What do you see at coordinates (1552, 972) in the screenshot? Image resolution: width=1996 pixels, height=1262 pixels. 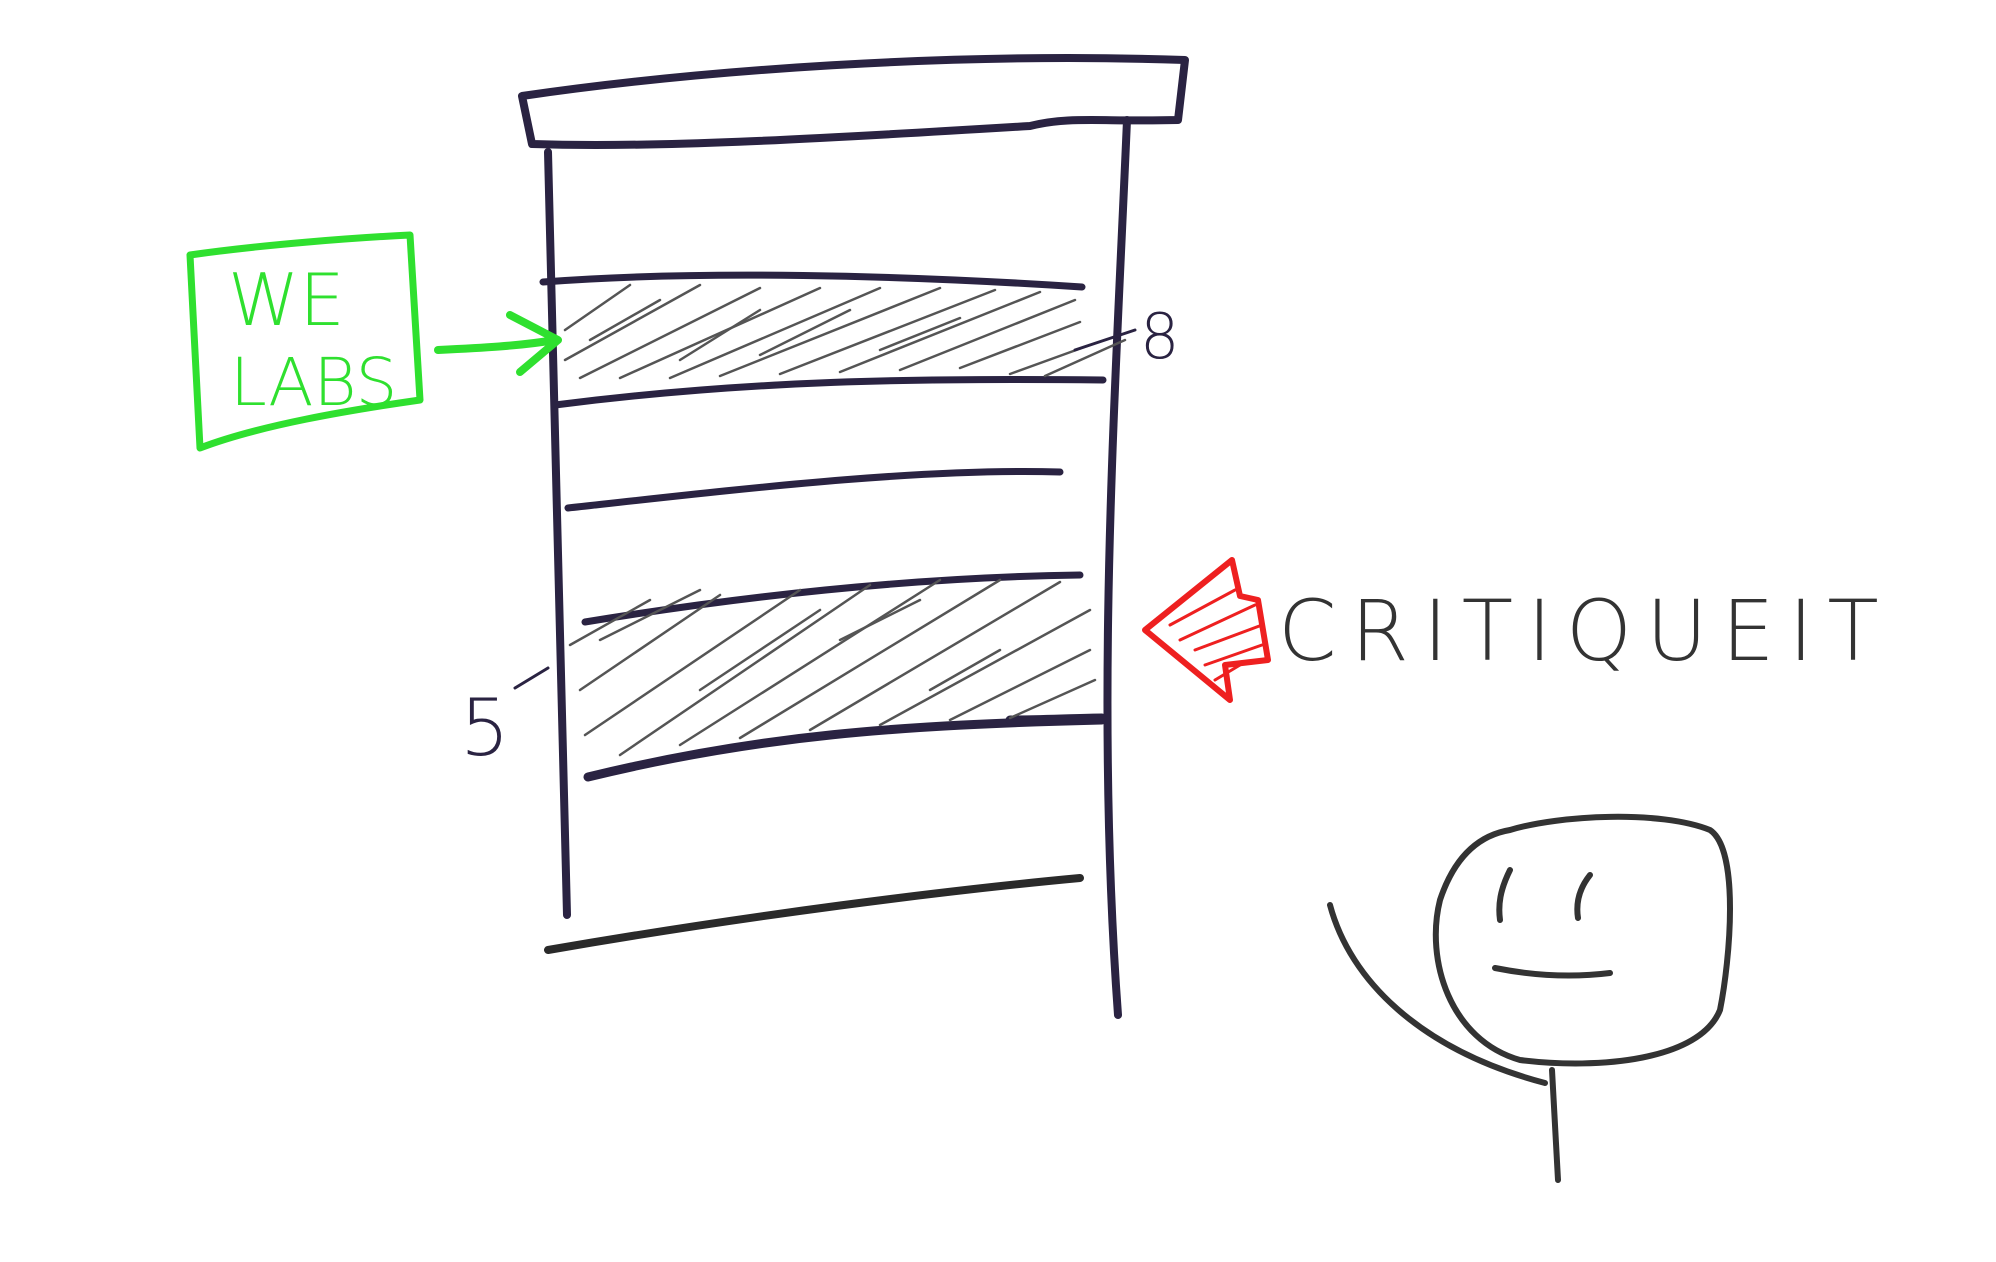 I see `stick-figure-mouth` at bounding box center [1552, 972].